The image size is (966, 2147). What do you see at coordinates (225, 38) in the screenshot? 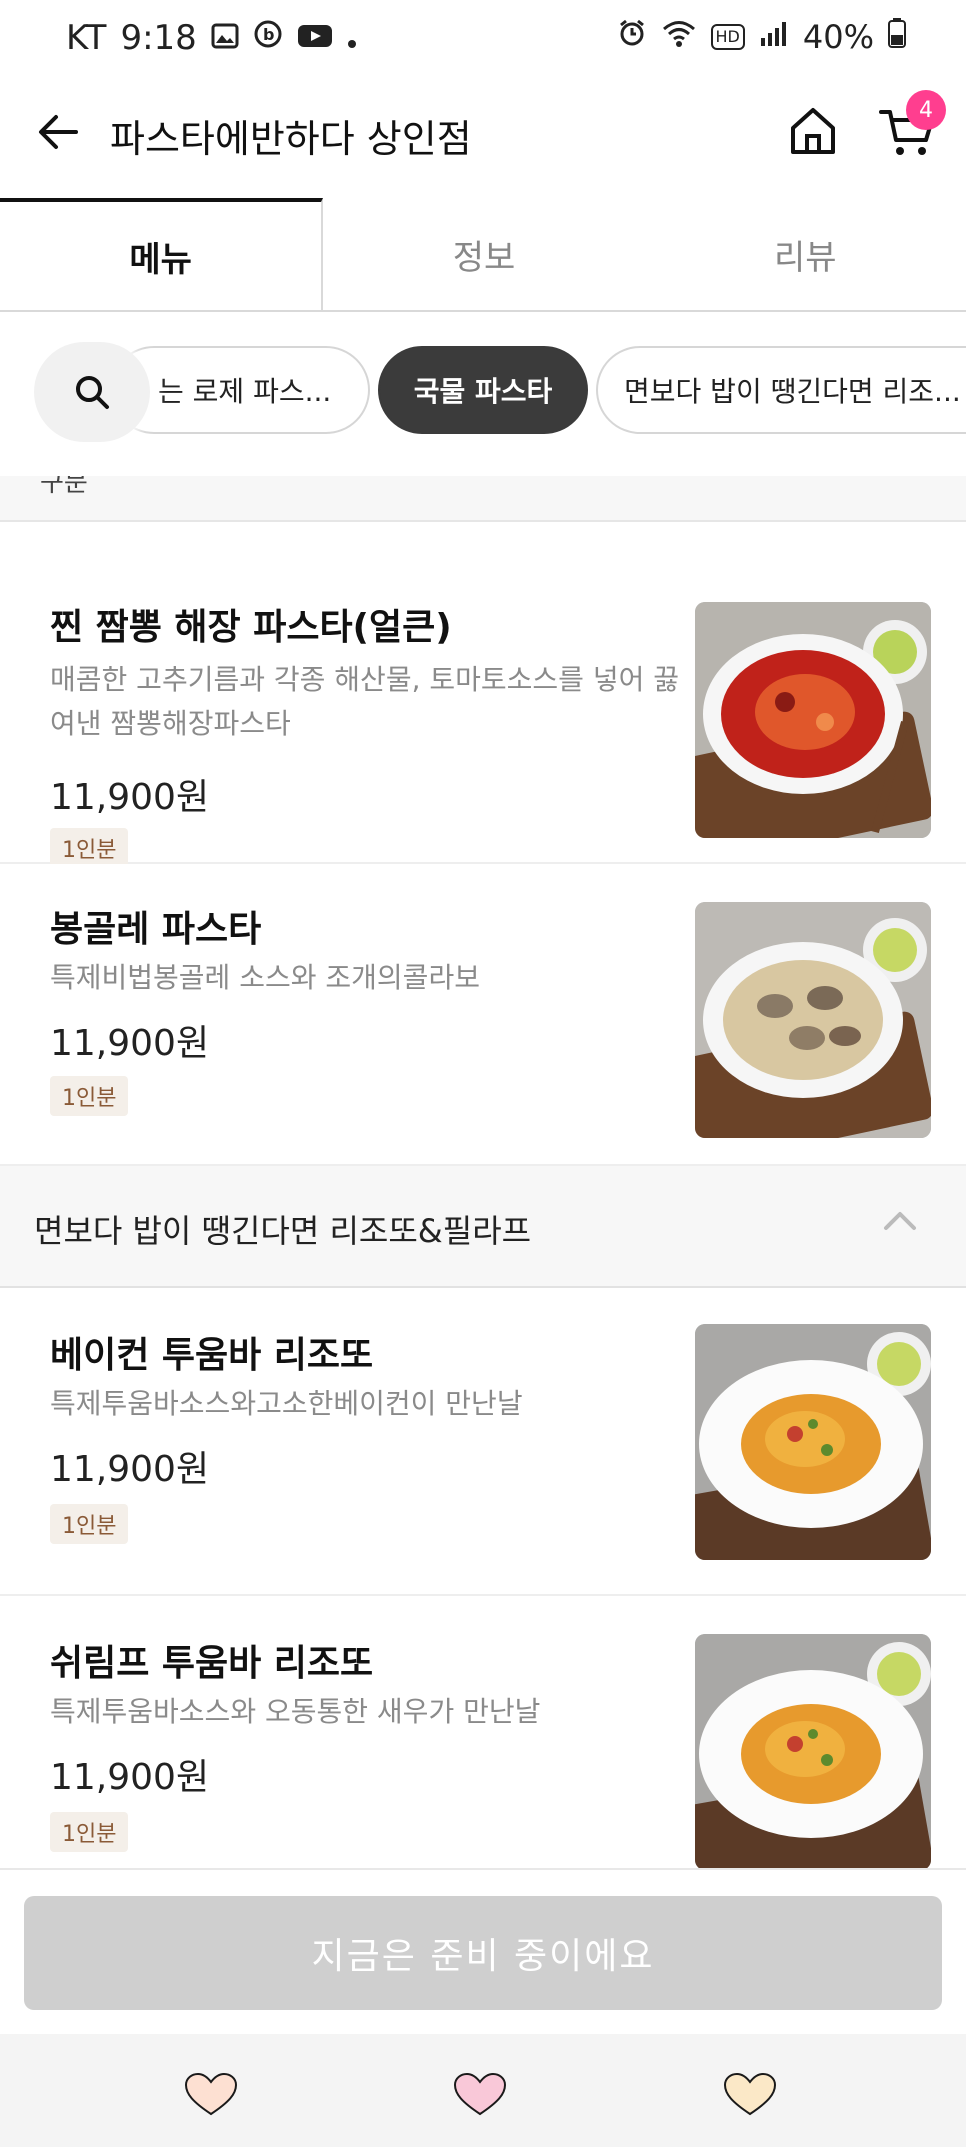
I see `gallery-icon` at bounding box center [225, 38].